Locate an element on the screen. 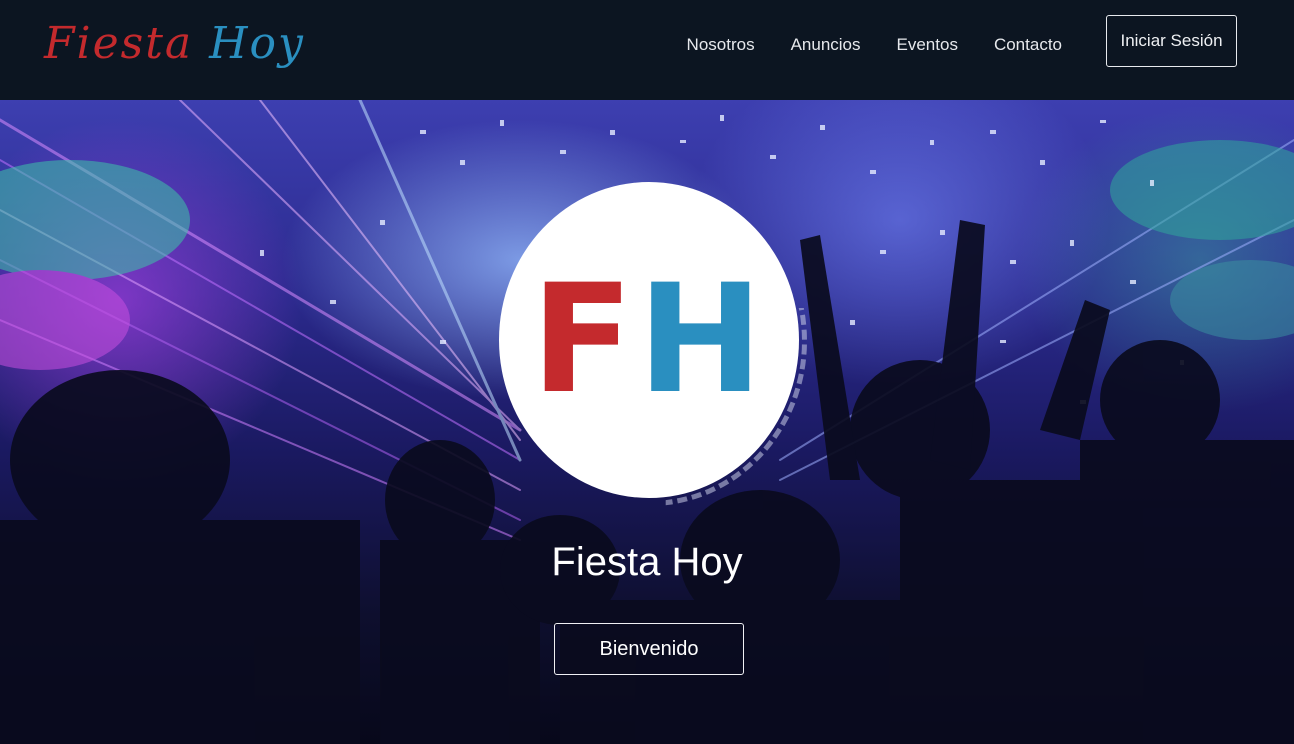 The height and width of the screenshot is (744, 1294). brand-word-fiesta: Fiesta is located at coordinates (119, 43).